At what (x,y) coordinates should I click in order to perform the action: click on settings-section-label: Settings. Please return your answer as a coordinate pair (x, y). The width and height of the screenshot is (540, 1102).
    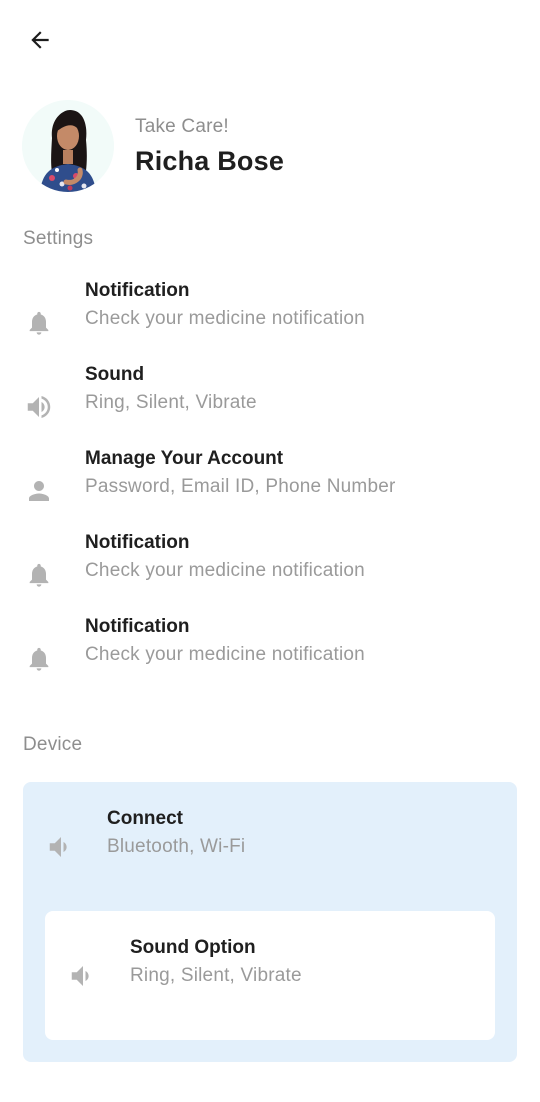
    Looking at the image, I should click on (58, 238).